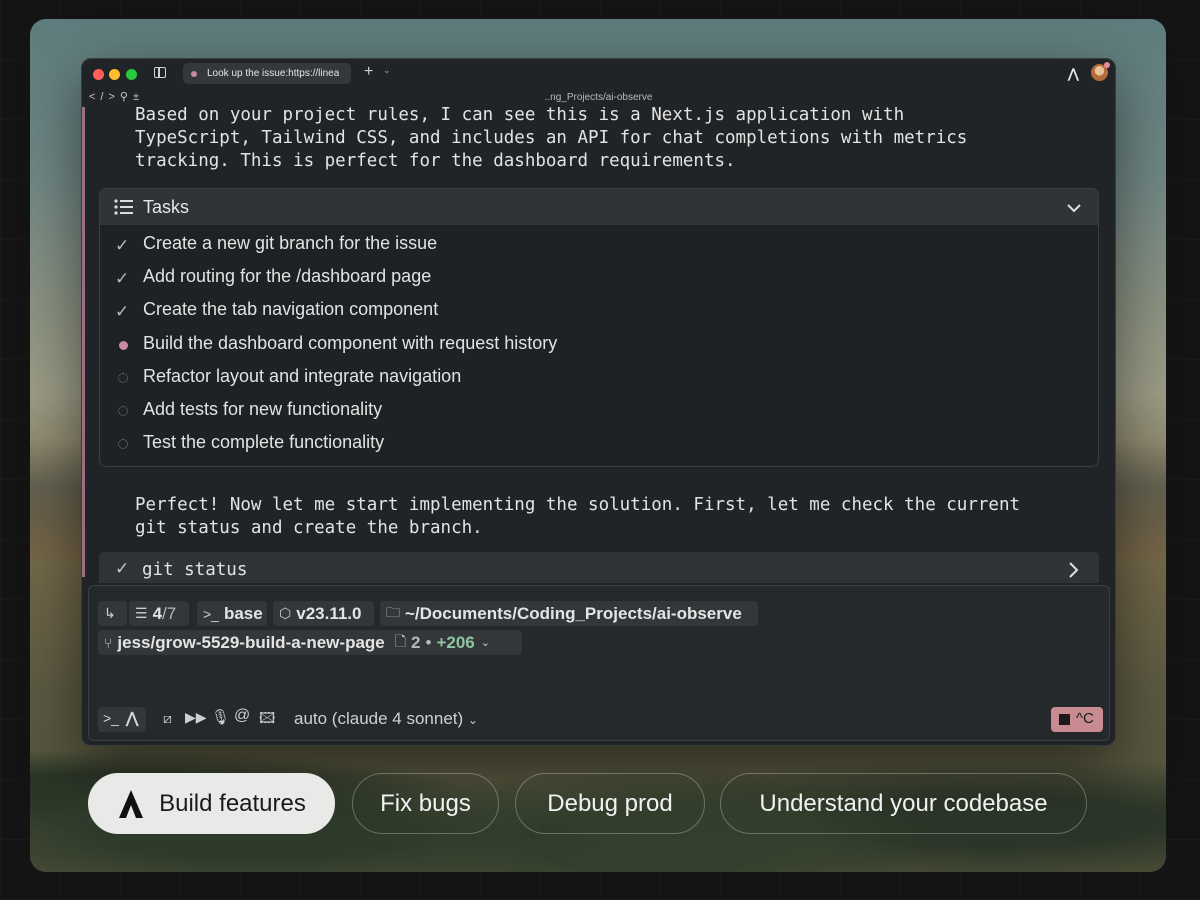  I want to click on pill-fix-bugs: Fix bugs, so click(425, 803).